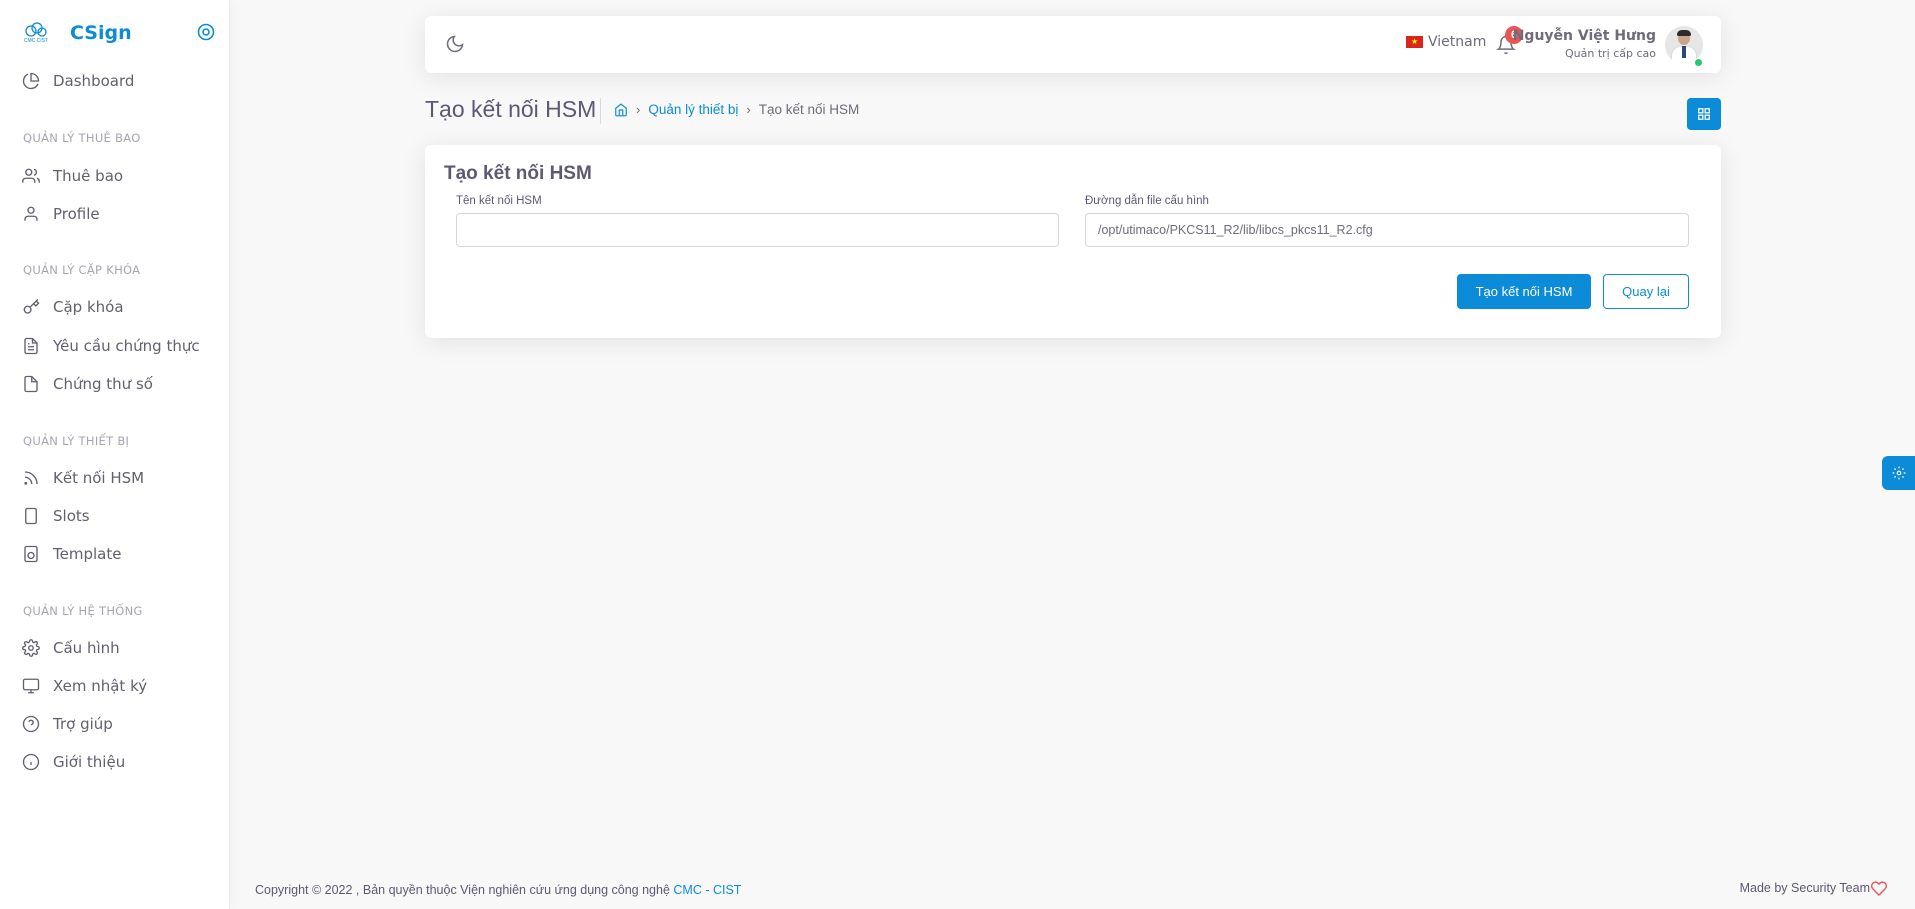 This screenshot has width=1915, height=909. What do you see at coordinates (1610, 53) in the screenshot?
I see `user-role: Quản trị cấp cao` at bounding box center [1610, 53].